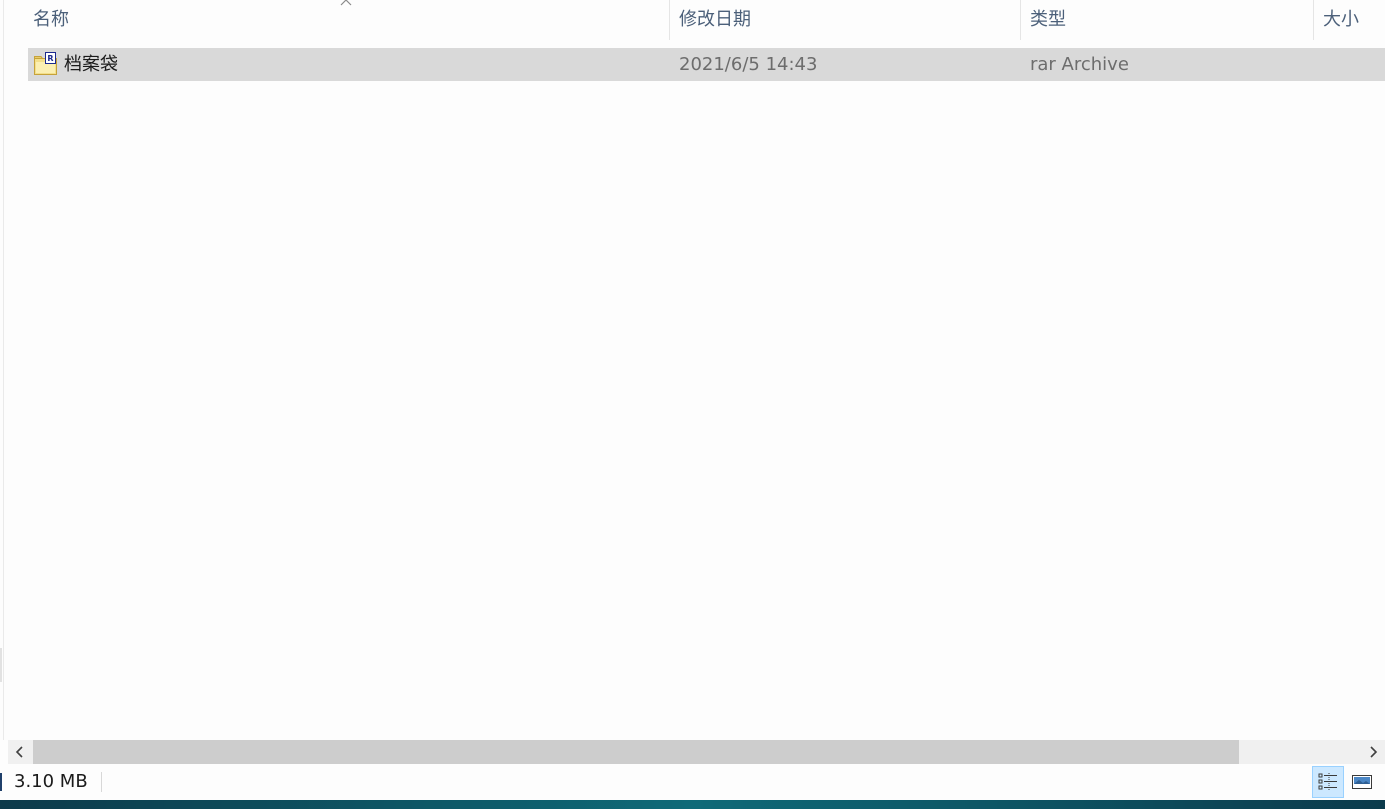 The height and width of the screenshot is (809, 1385). I want to click on selected-size-text: 3.10 MB, so click(51, 781).